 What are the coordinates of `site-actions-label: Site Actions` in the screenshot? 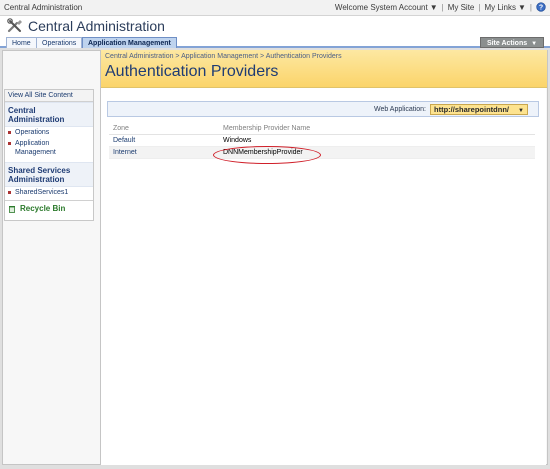 It's located at (507, 43).